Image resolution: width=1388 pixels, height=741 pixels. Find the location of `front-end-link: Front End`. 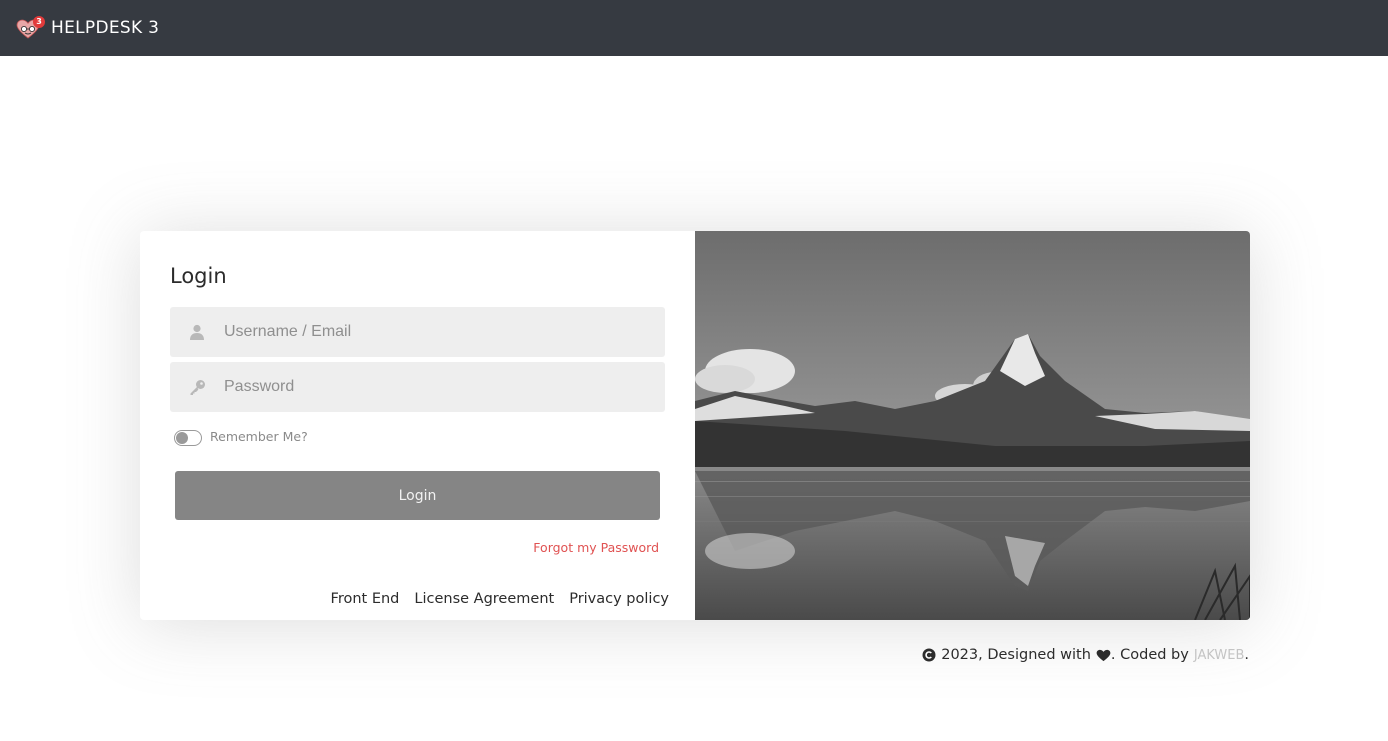

front-end-link: Front End is located at coordinates (365, 599).